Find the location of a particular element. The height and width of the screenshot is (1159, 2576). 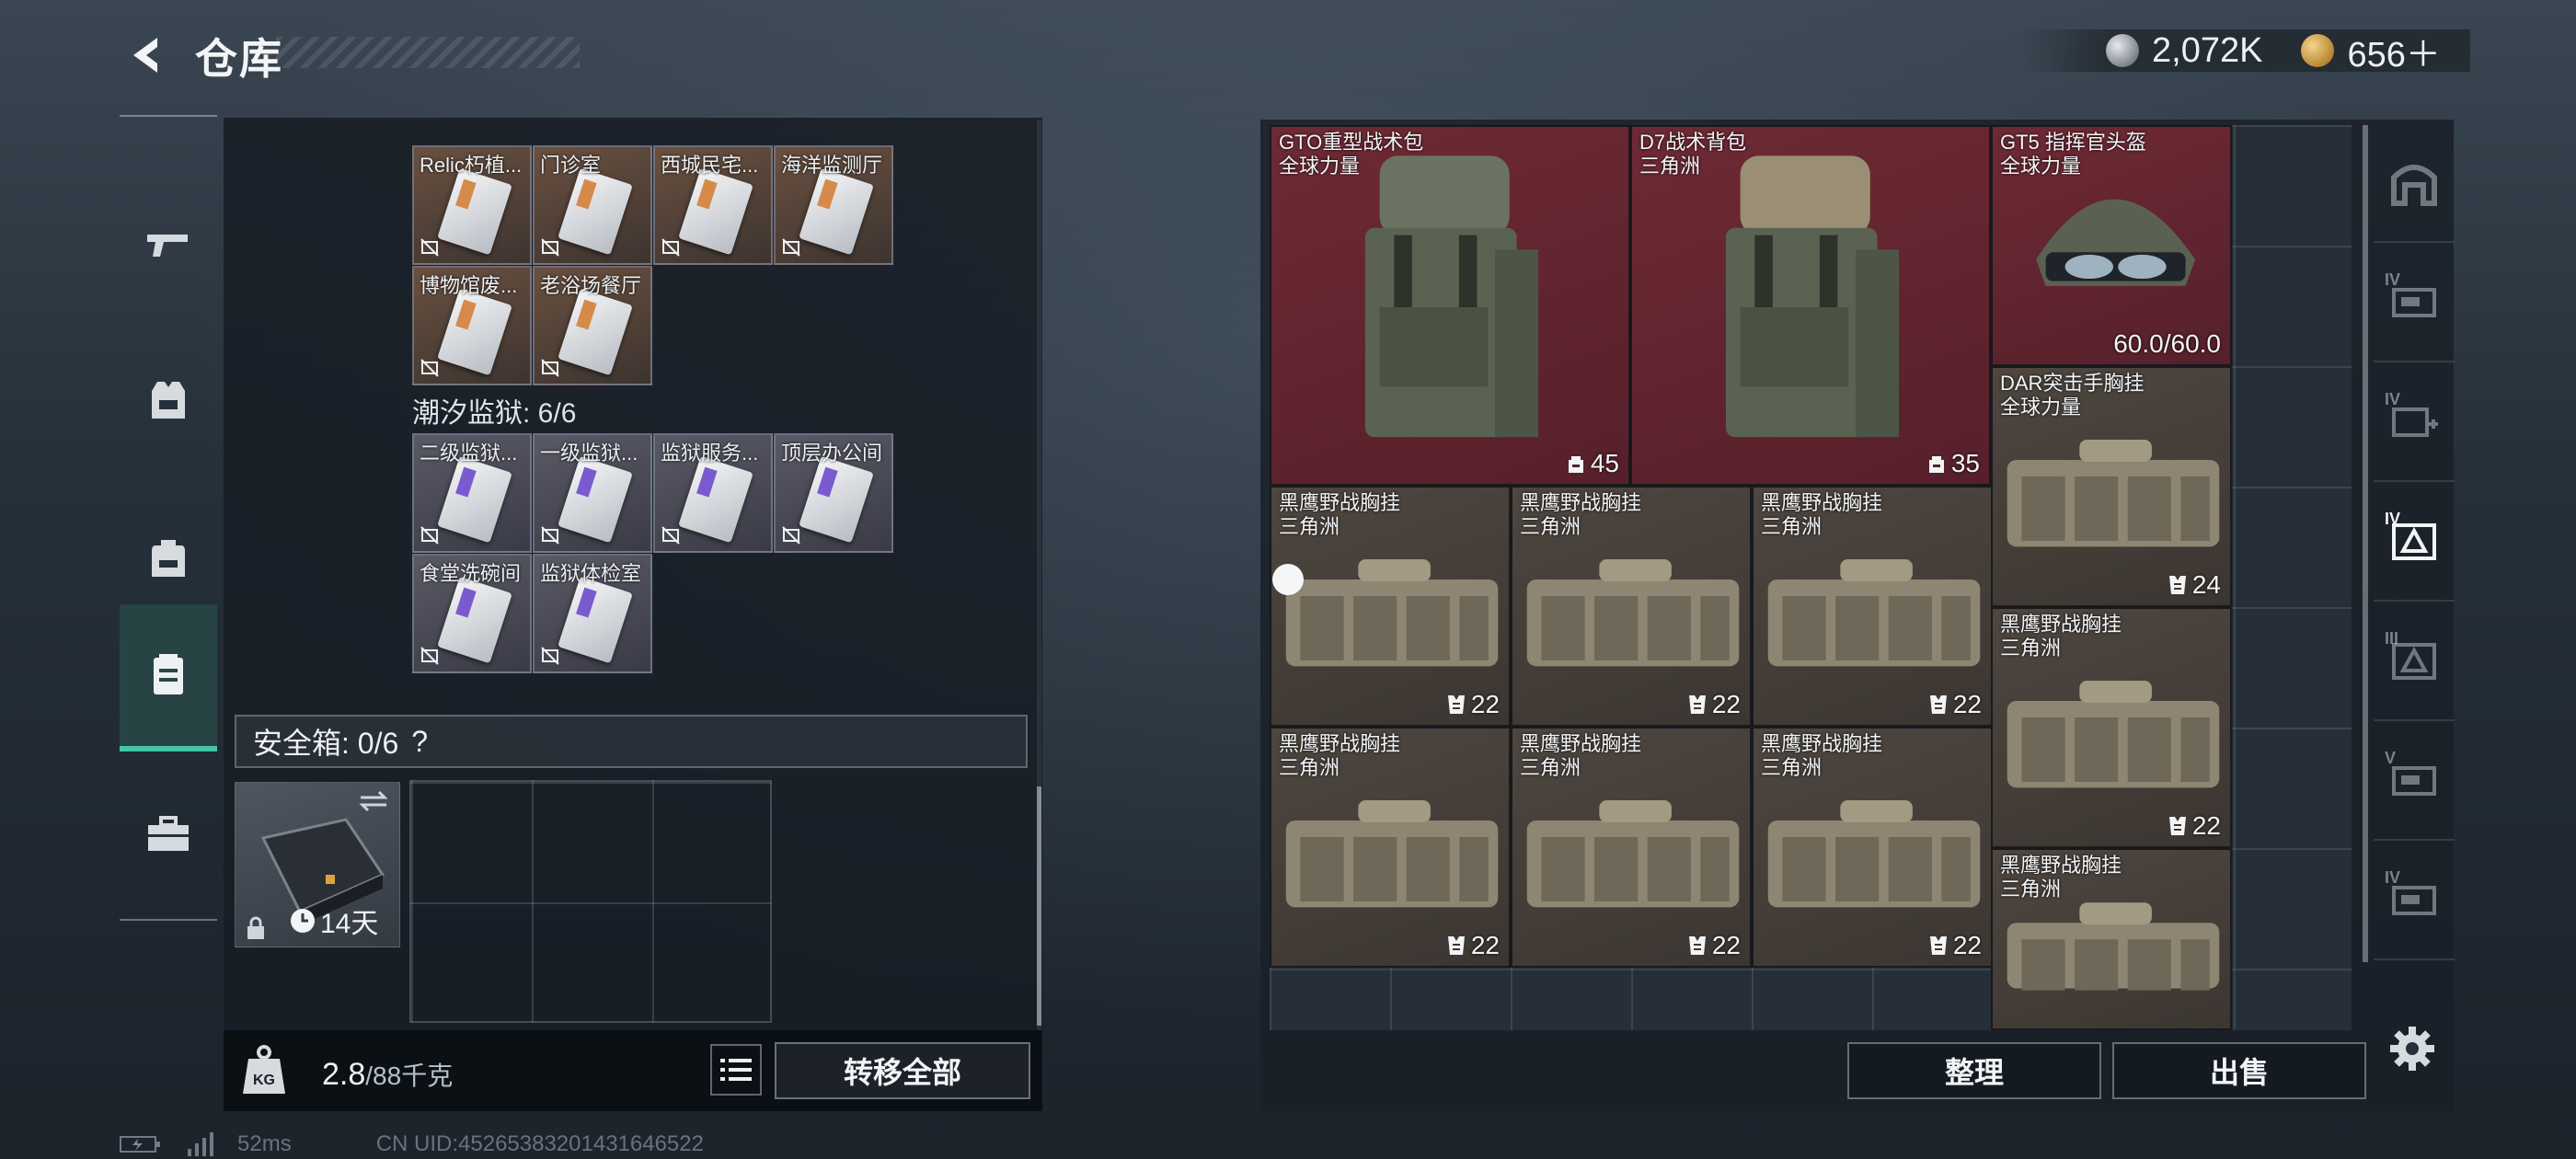

key-card: 顶层办公间 is located at coordinates (833, 493).